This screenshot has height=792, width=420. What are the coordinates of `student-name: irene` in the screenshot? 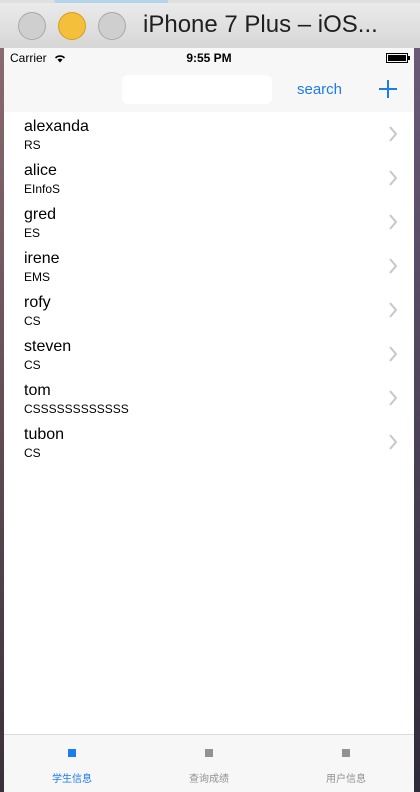 It's located at (42, 258).